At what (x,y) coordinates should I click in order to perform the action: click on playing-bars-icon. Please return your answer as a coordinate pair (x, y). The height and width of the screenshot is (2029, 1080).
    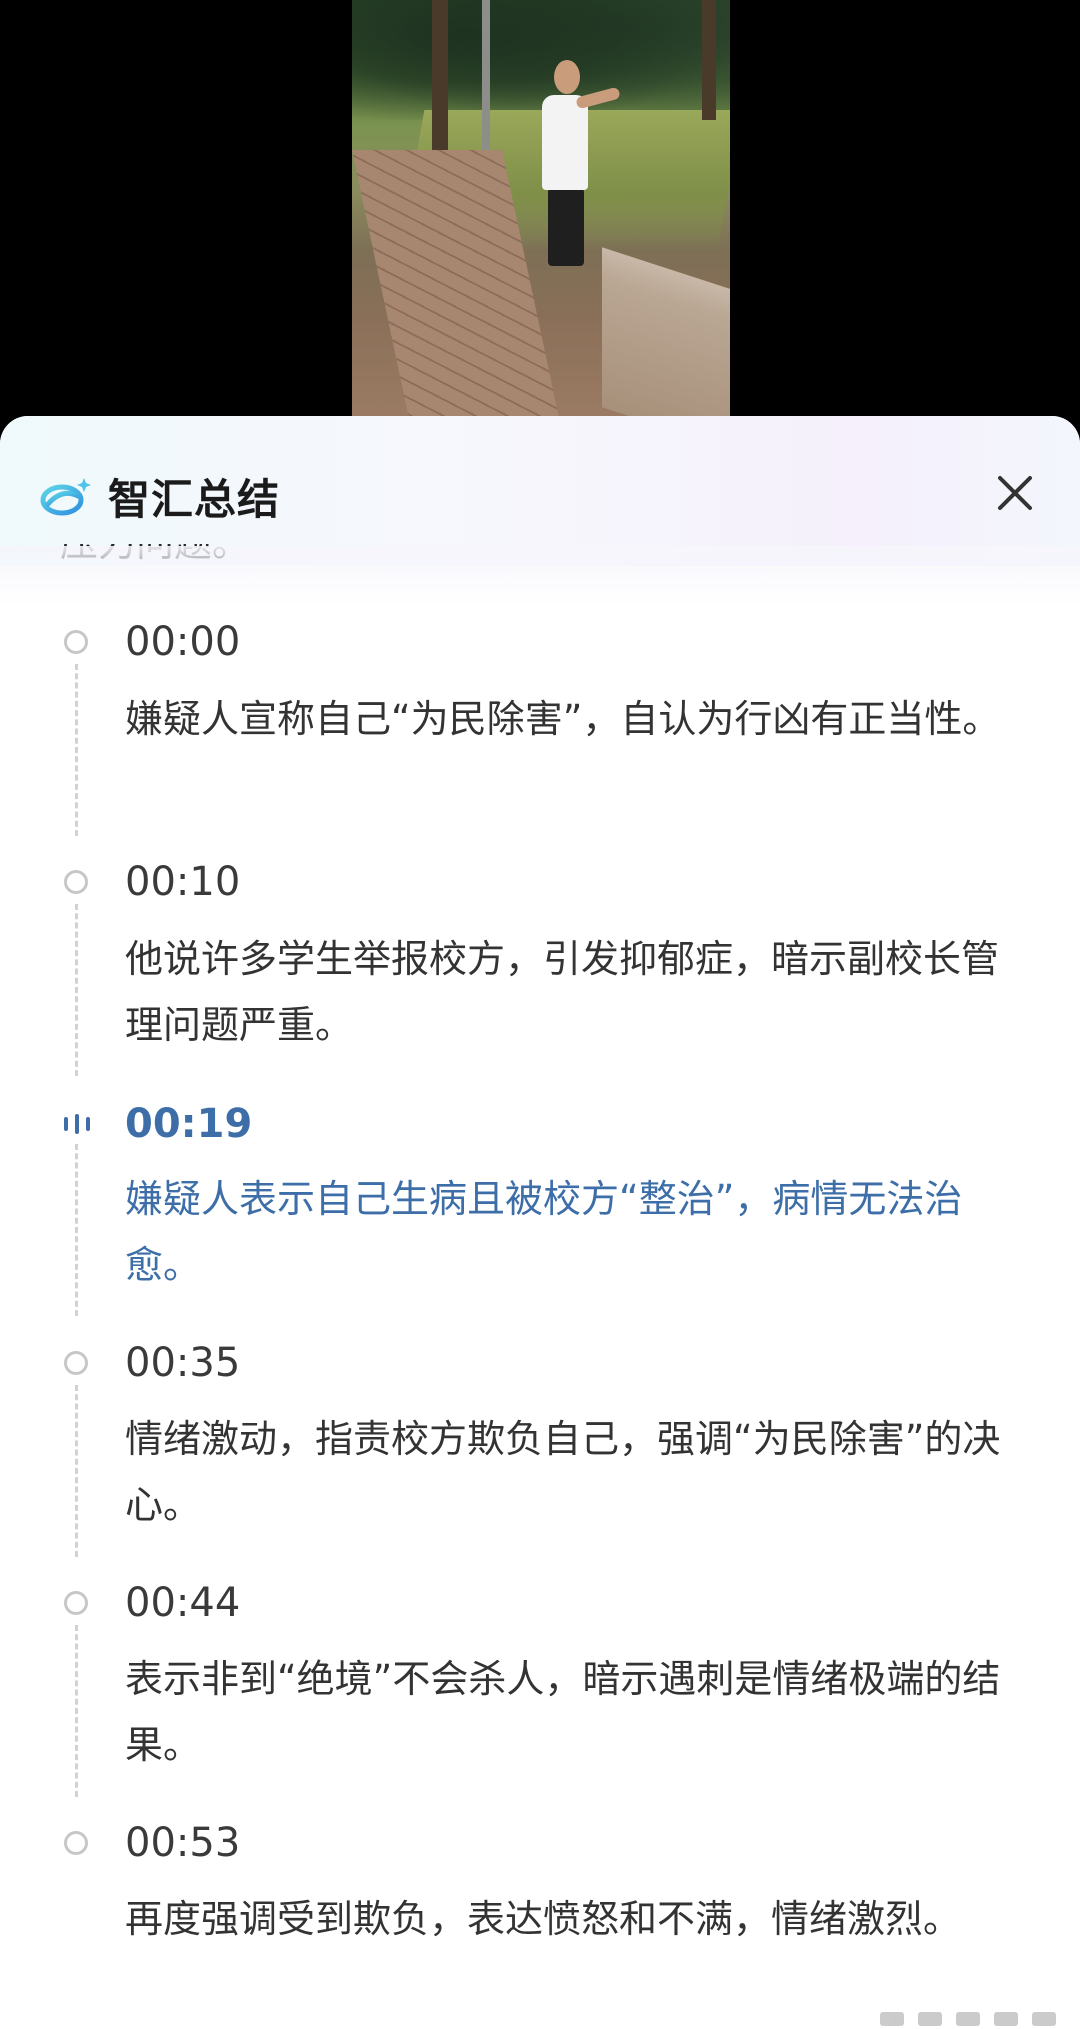
    Looking at the image, I should click on (77, 1124).